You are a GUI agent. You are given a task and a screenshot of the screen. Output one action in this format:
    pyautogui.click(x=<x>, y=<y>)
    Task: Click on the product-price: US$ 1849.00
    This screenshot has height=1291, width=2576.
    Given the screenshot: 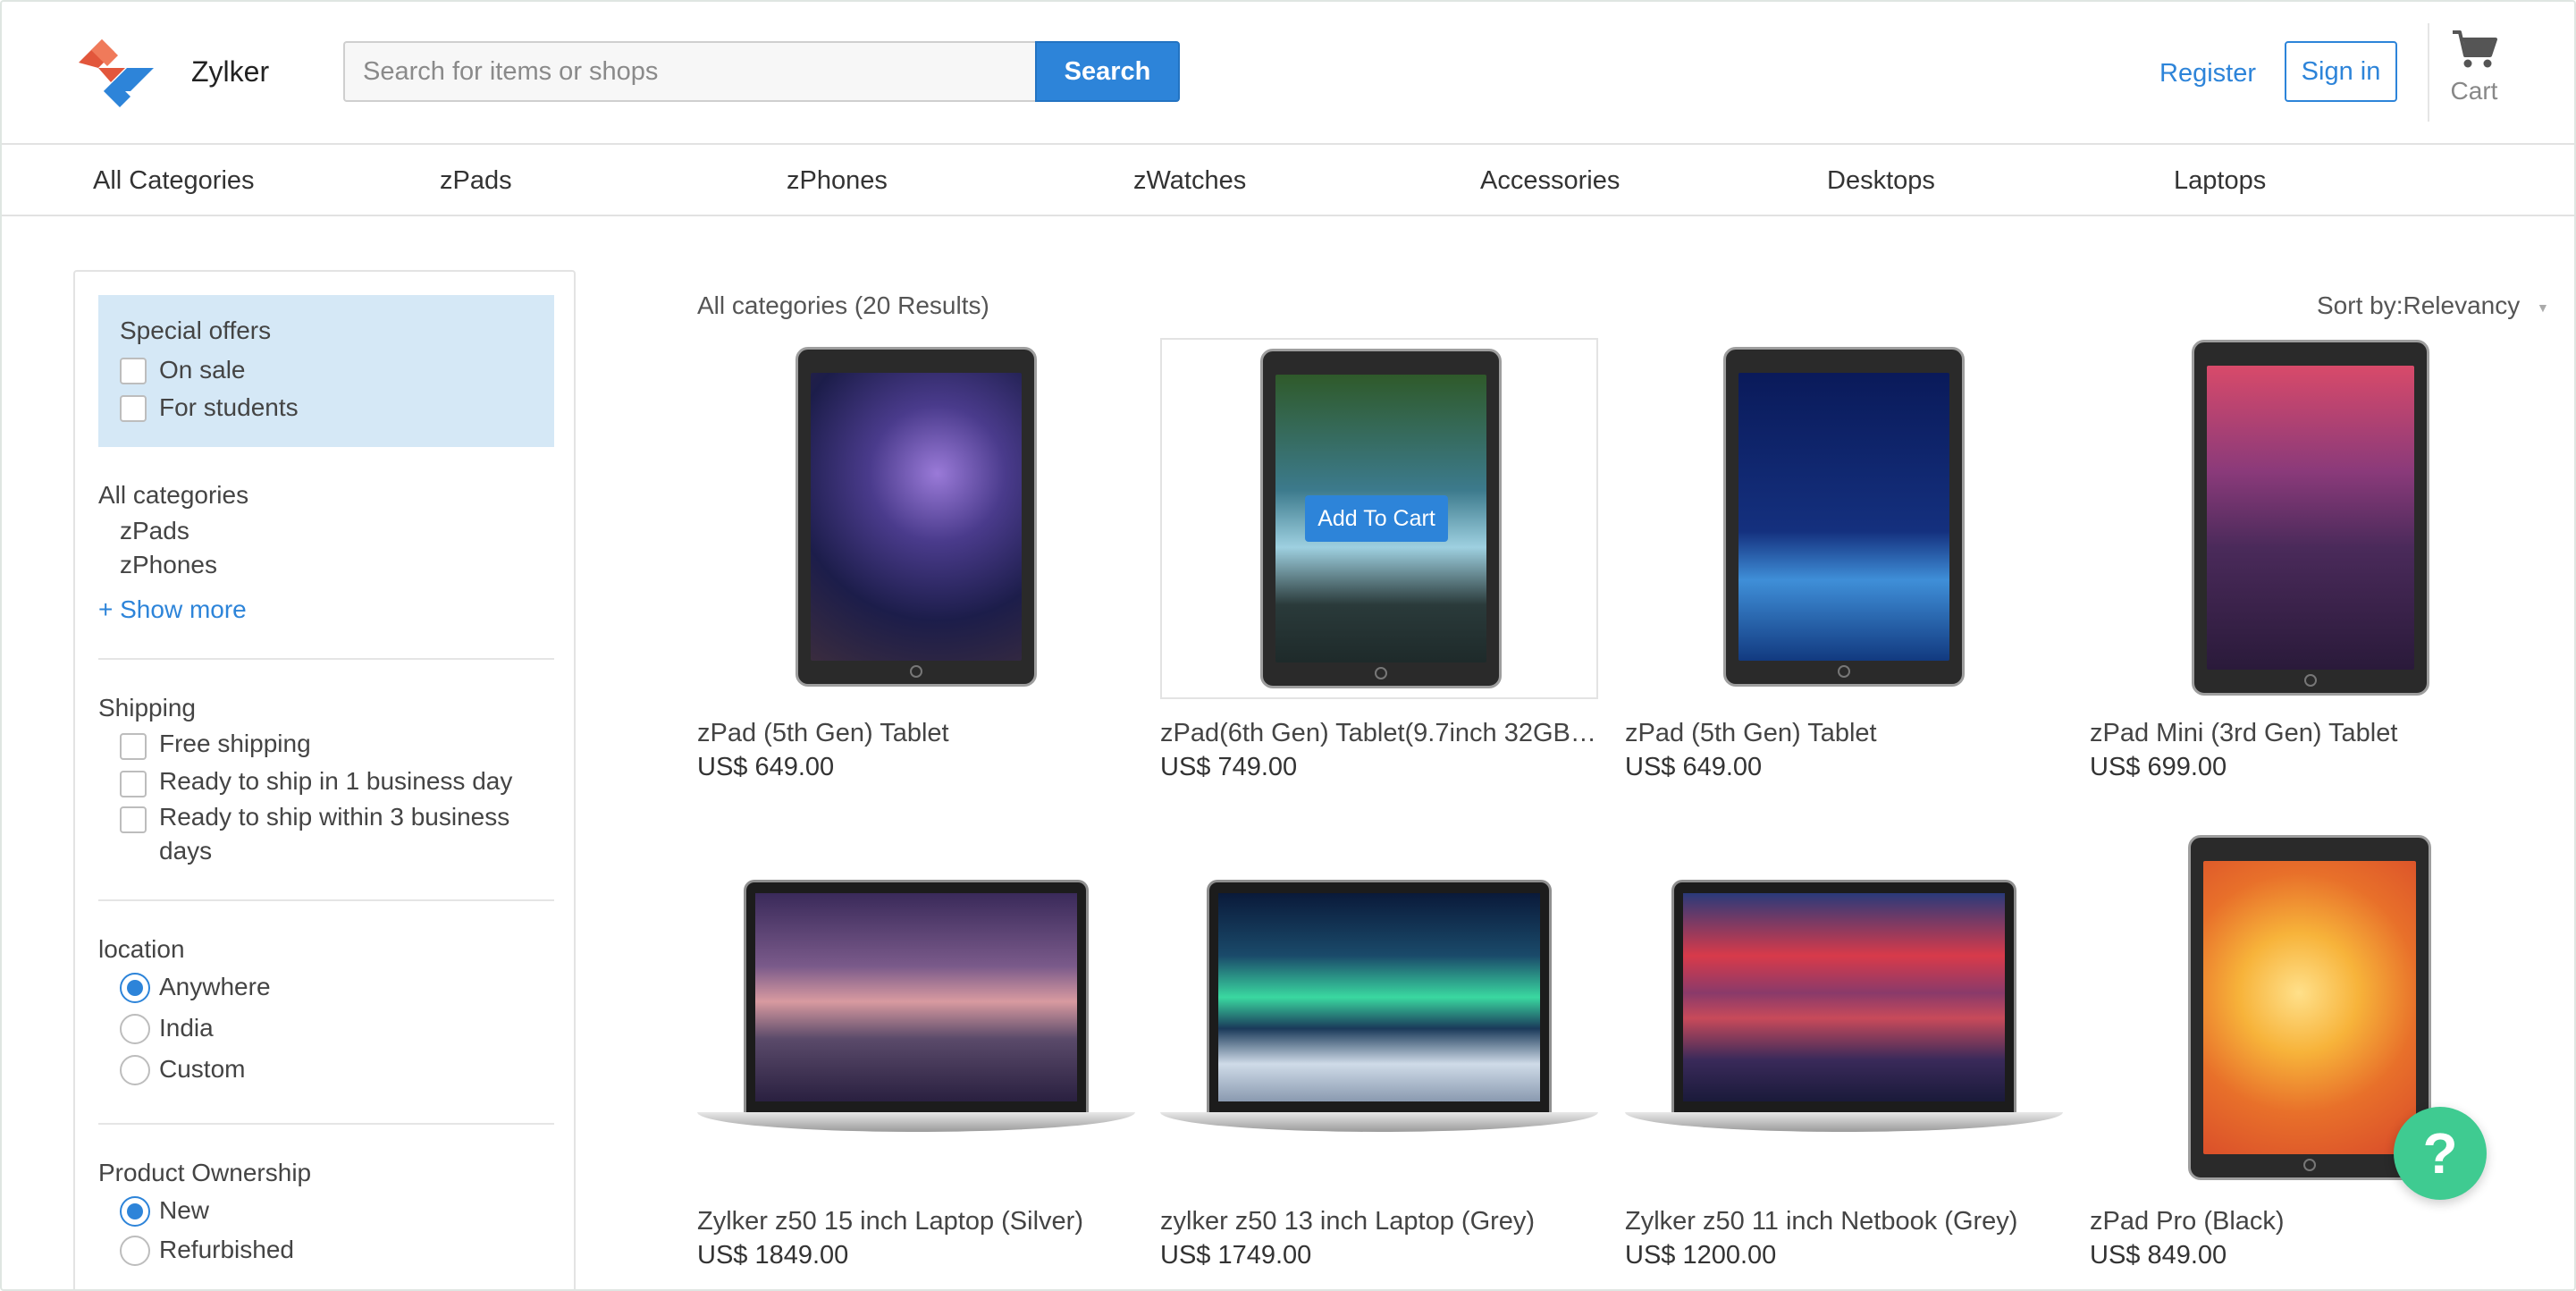 What is the action you would take?
    pyautogui.click(x=773, y=1255)
    